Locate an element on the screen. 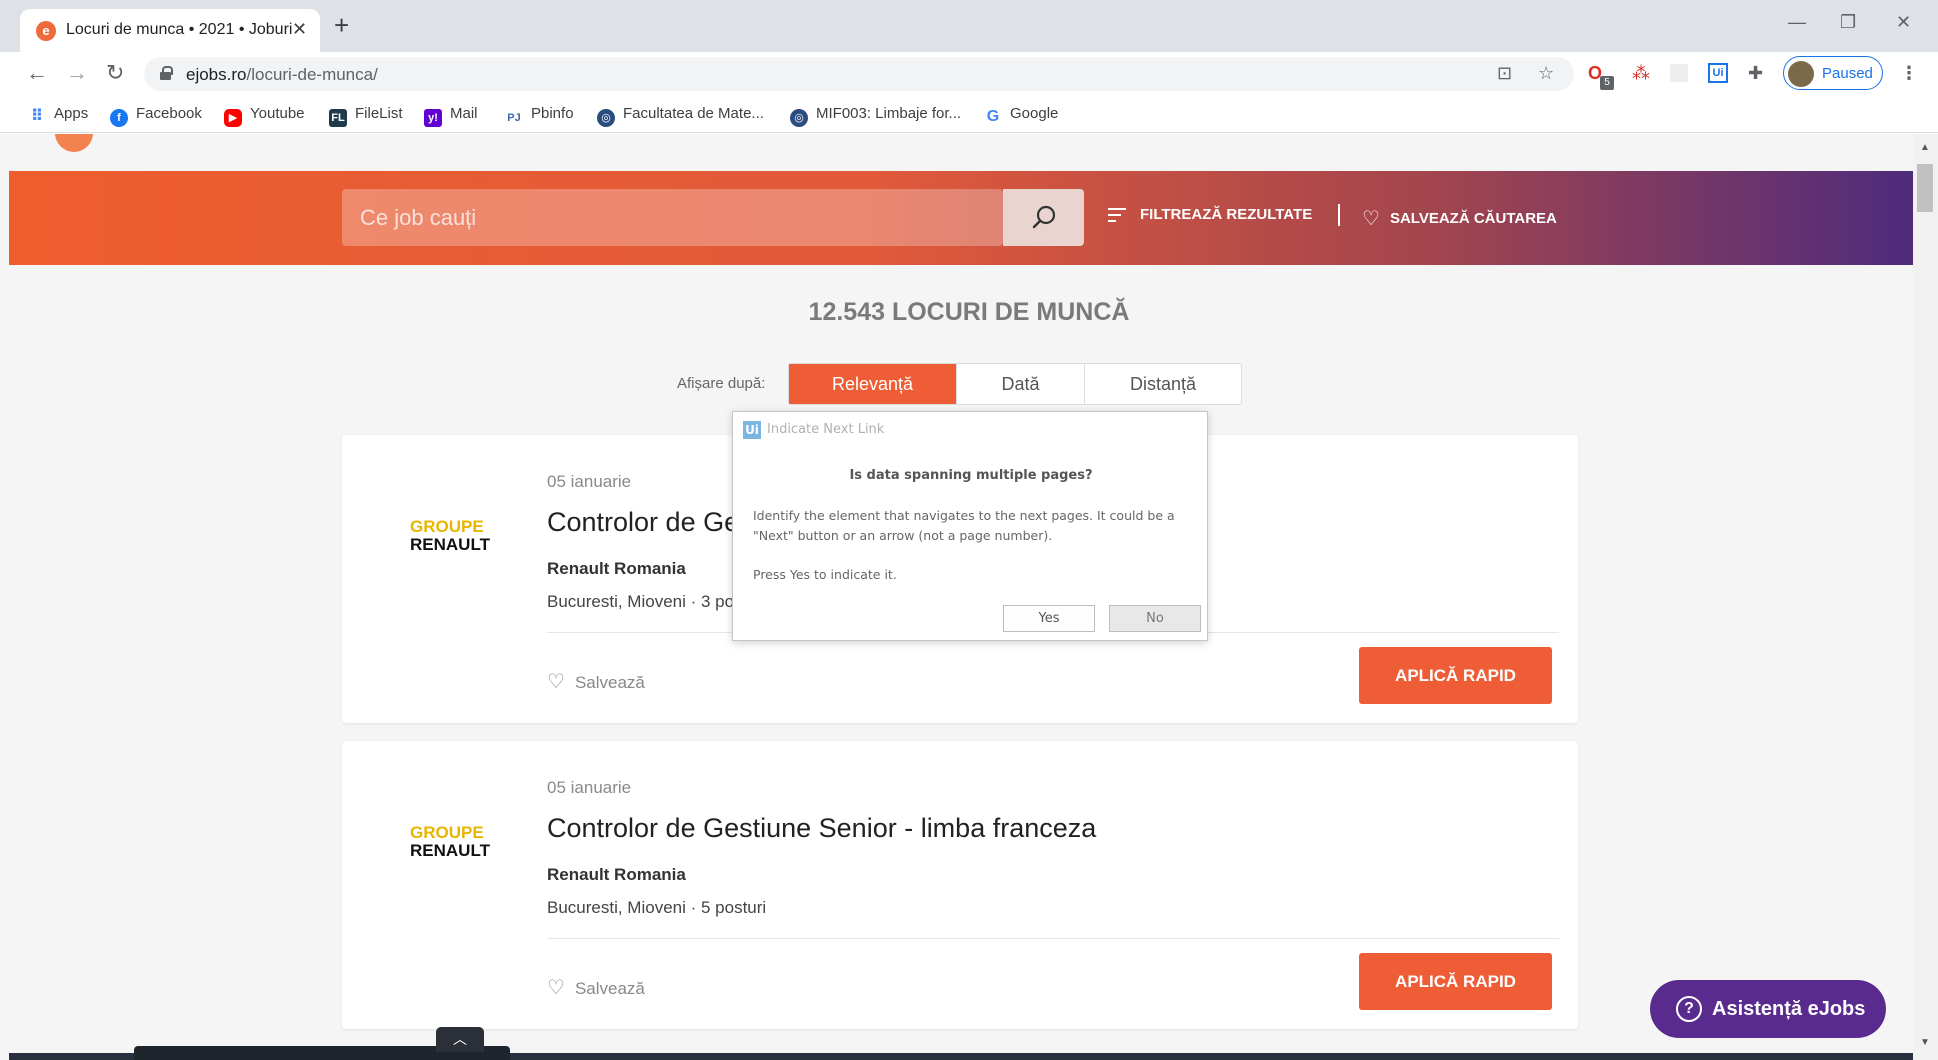 The image size is (1938, 1060). sort-label: Afișare după: is located at coordinates (721, 383).